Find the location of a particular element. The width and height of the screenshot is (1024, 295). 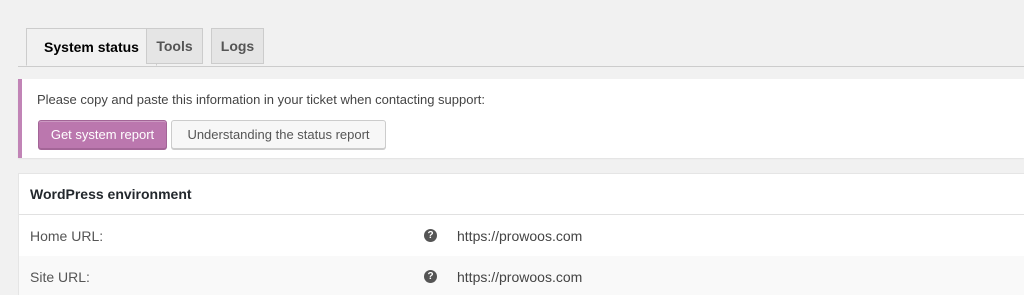

table-row: Home URL: ? https://prowoos.com is located at coordinates (521, 235).